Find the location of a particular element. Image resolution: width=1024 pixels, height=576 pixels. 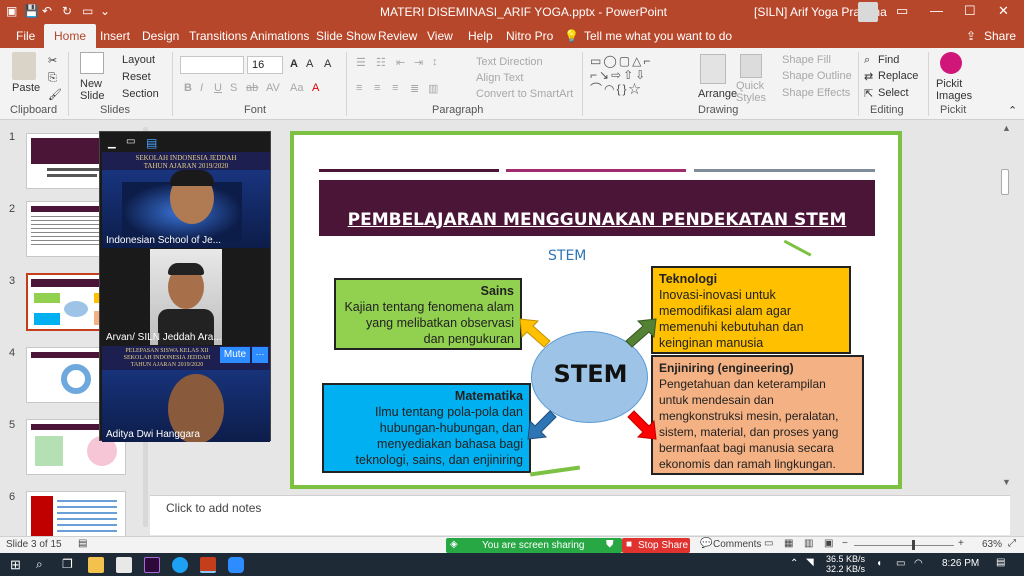

task-view-icon: ❐ is located at coordinates (67, 564).